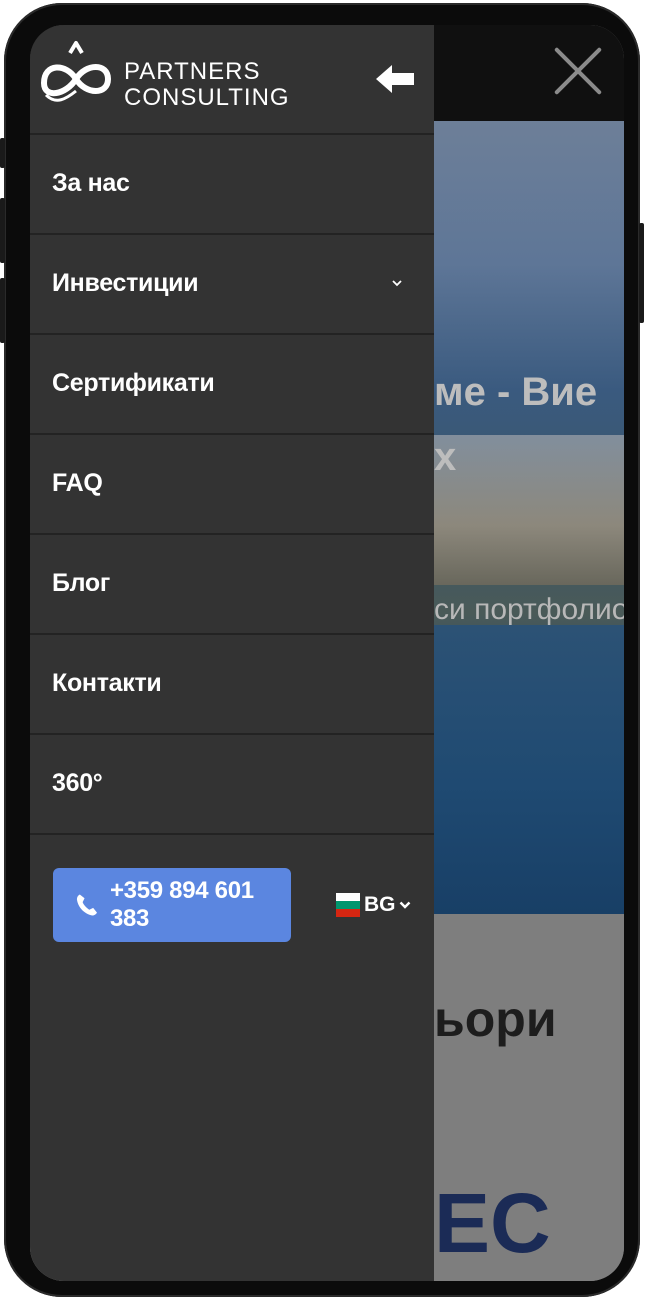 Image resolution: width=646 pixels, height=1300 pixels. I want to click on arrow-left-icon, so click(395, 79).